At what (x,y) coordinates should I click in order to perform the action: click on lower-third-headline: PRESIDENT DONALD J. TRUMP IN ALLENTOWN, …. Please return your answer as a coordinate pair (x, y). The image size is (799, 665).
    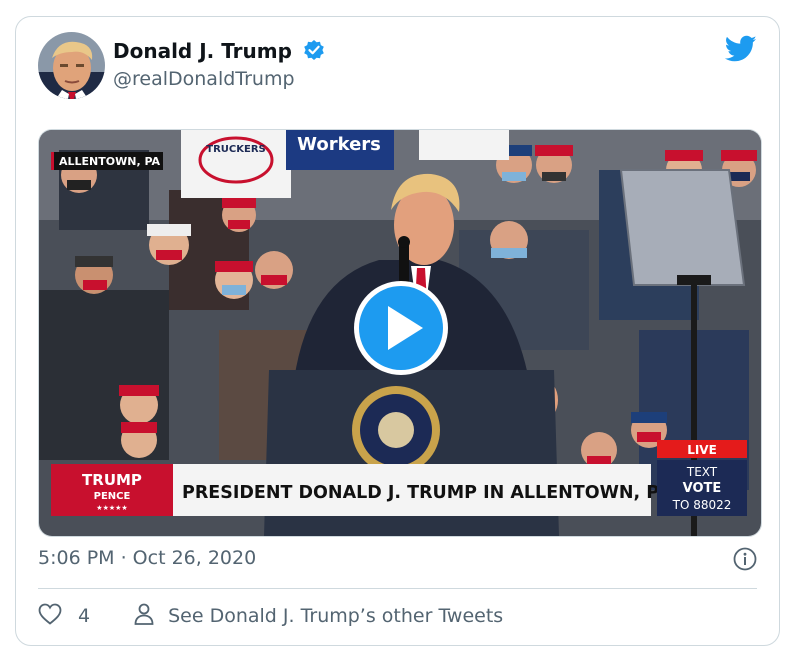
    Looking at the image, I should click on (427, 493).